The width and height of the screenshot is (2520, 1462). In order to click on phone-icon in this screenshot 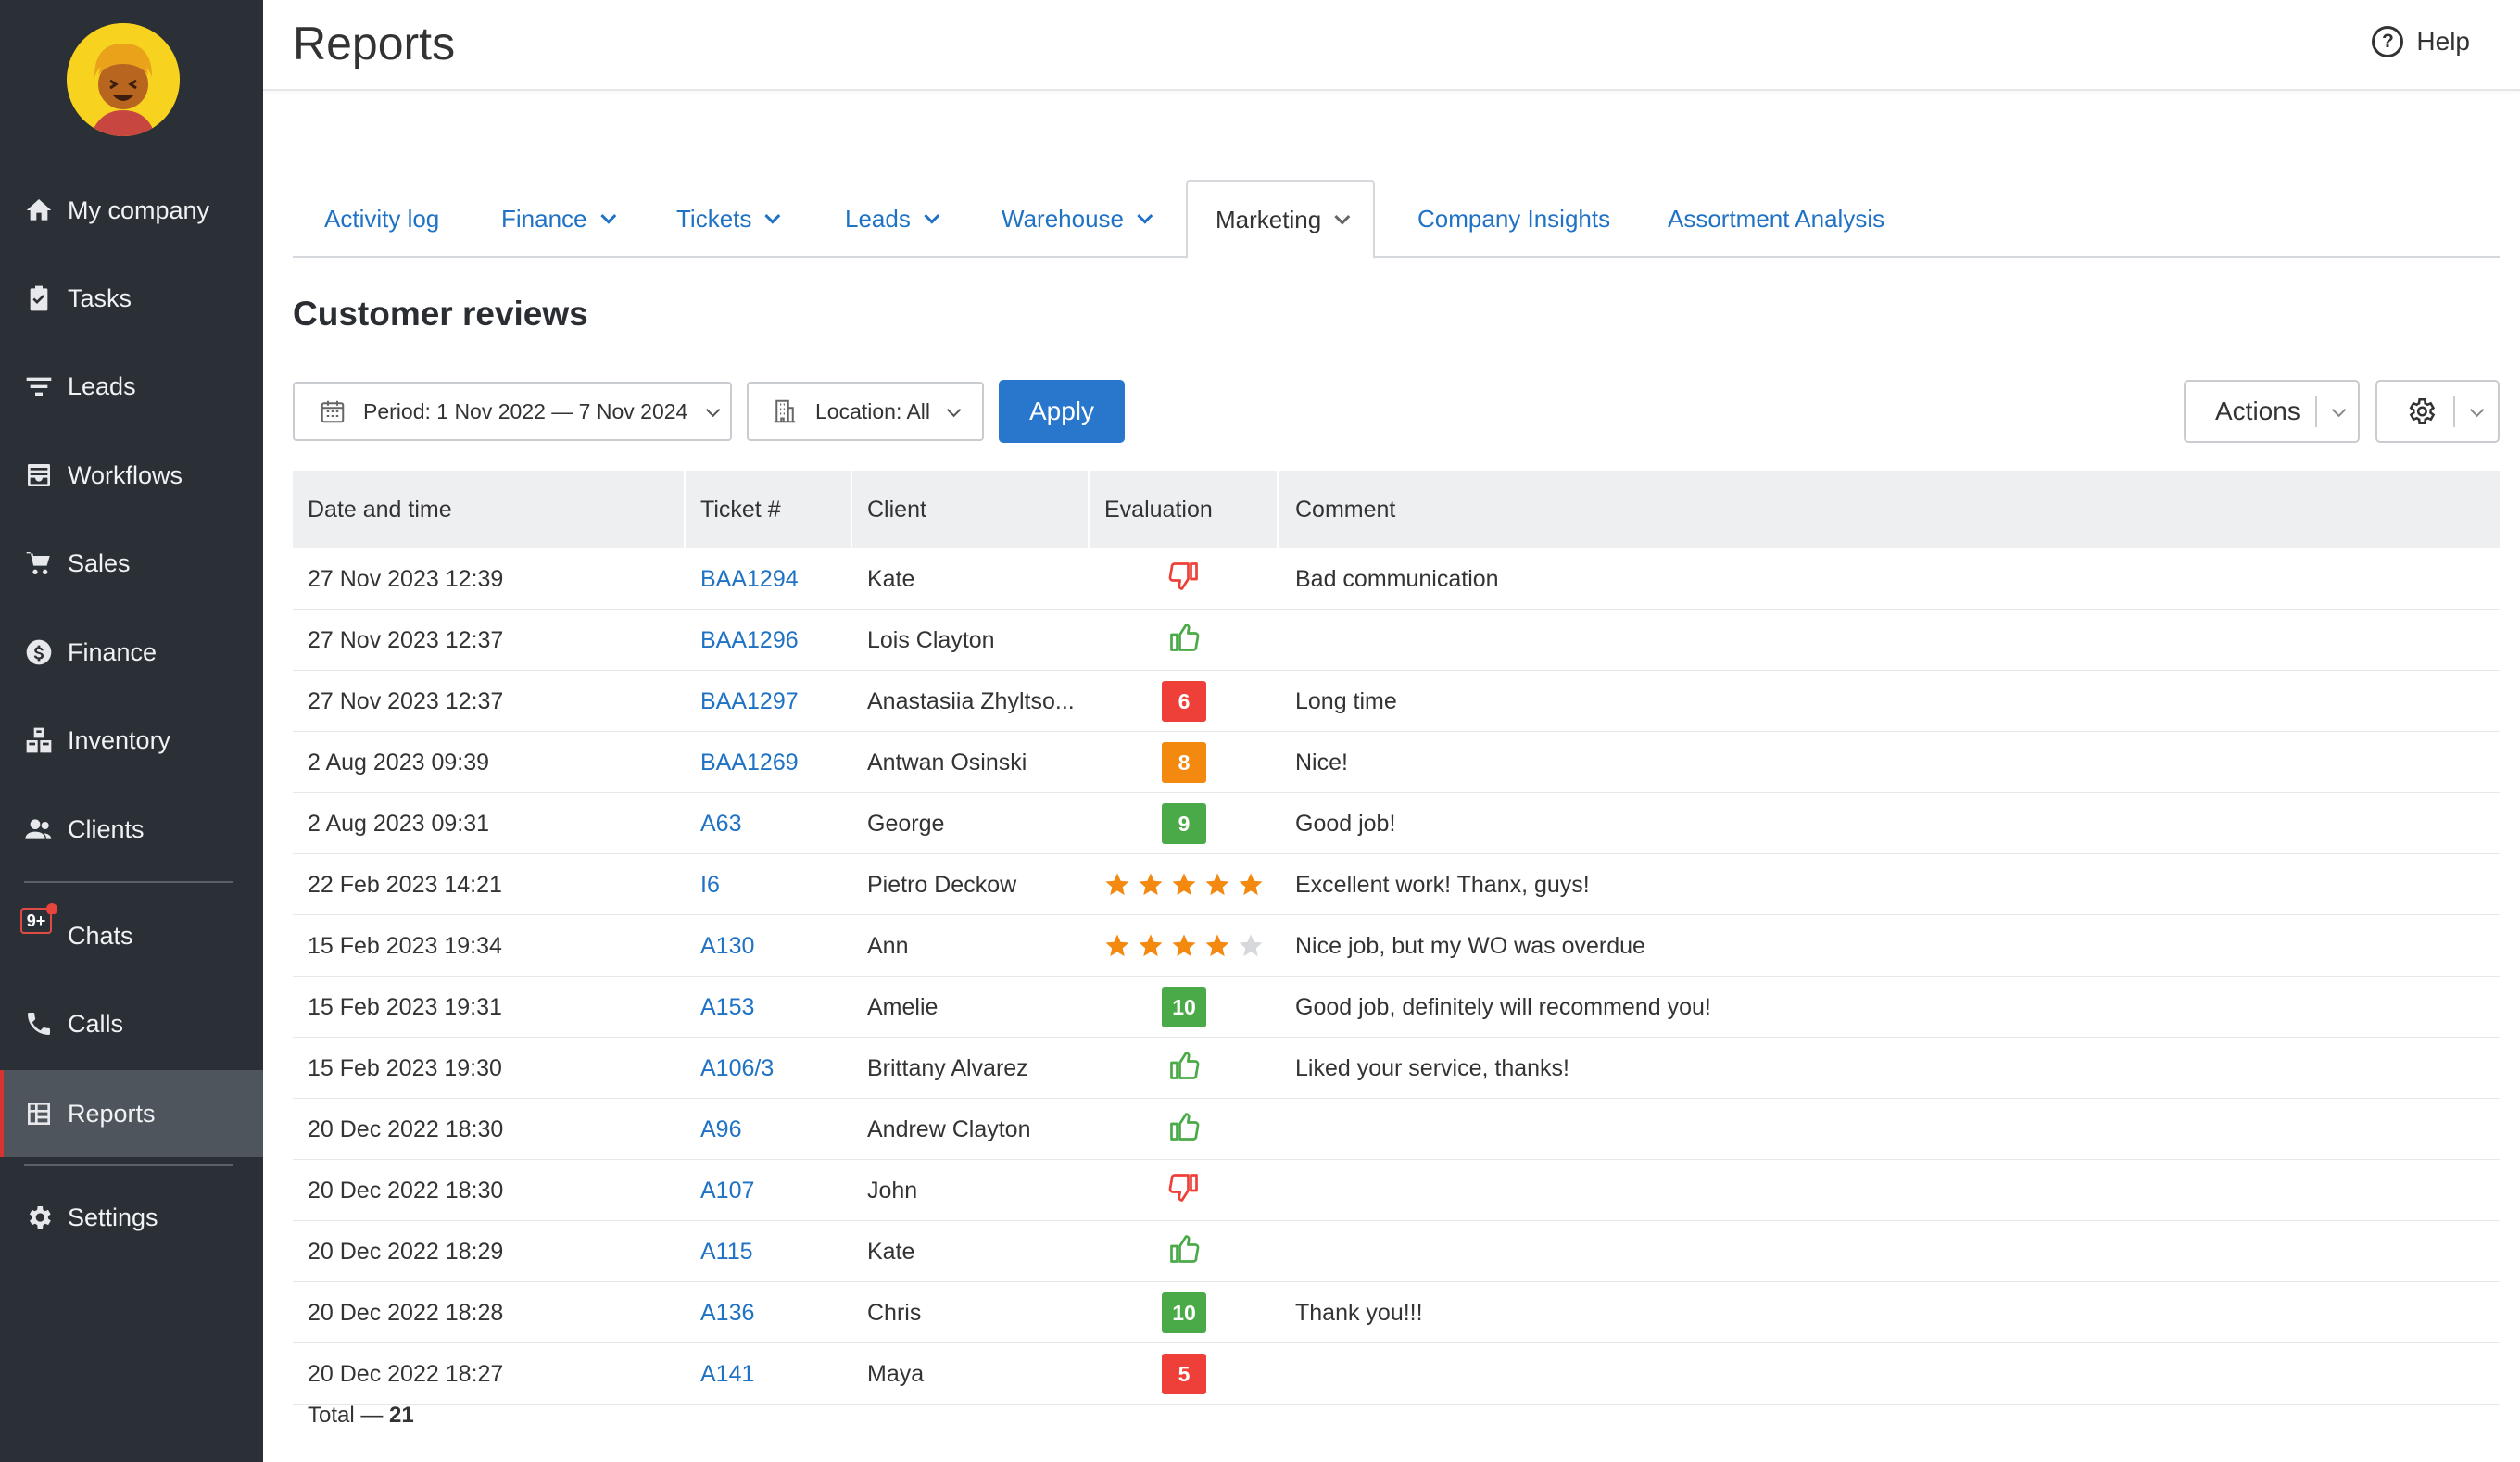, I will do `click(39, 1023)`.